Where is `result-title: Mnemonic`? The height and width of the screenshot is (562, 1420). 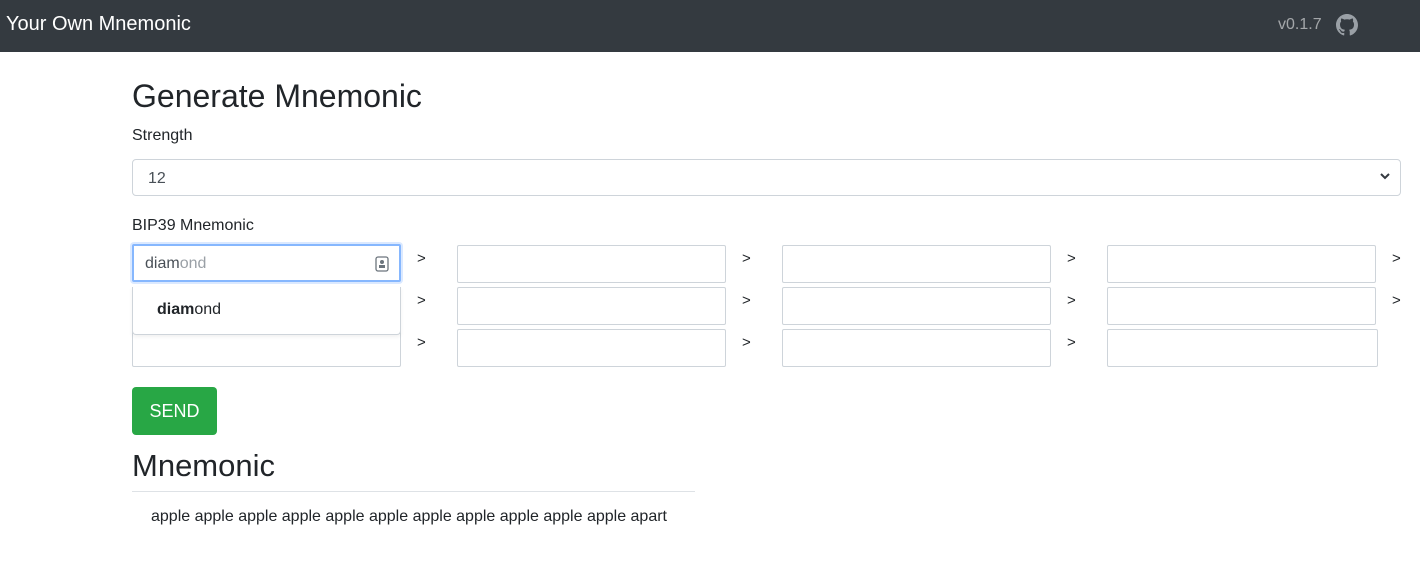
result-title: Mnemonic is located at coordinates (203, 465).